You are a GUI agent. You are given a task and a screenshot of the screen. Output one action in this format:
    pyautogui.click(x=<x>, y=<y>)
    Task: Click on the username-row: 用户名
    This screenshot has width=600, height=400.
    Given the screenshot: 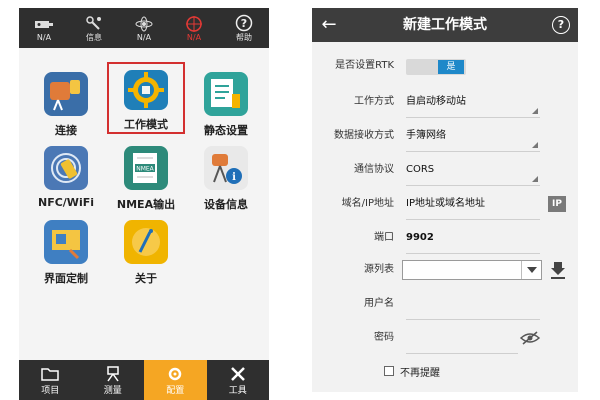 What is the action you would take?
    pyautogui.click(x=445, y=304)
    